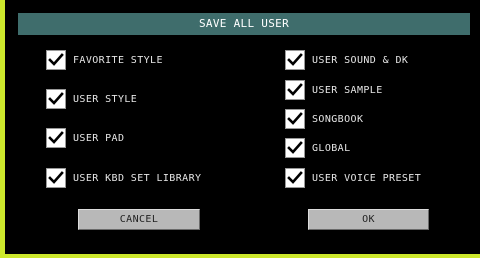 This screenshot has height=258, width=480. I want to click on cancel-button: CANCEL, so click(139, 219).